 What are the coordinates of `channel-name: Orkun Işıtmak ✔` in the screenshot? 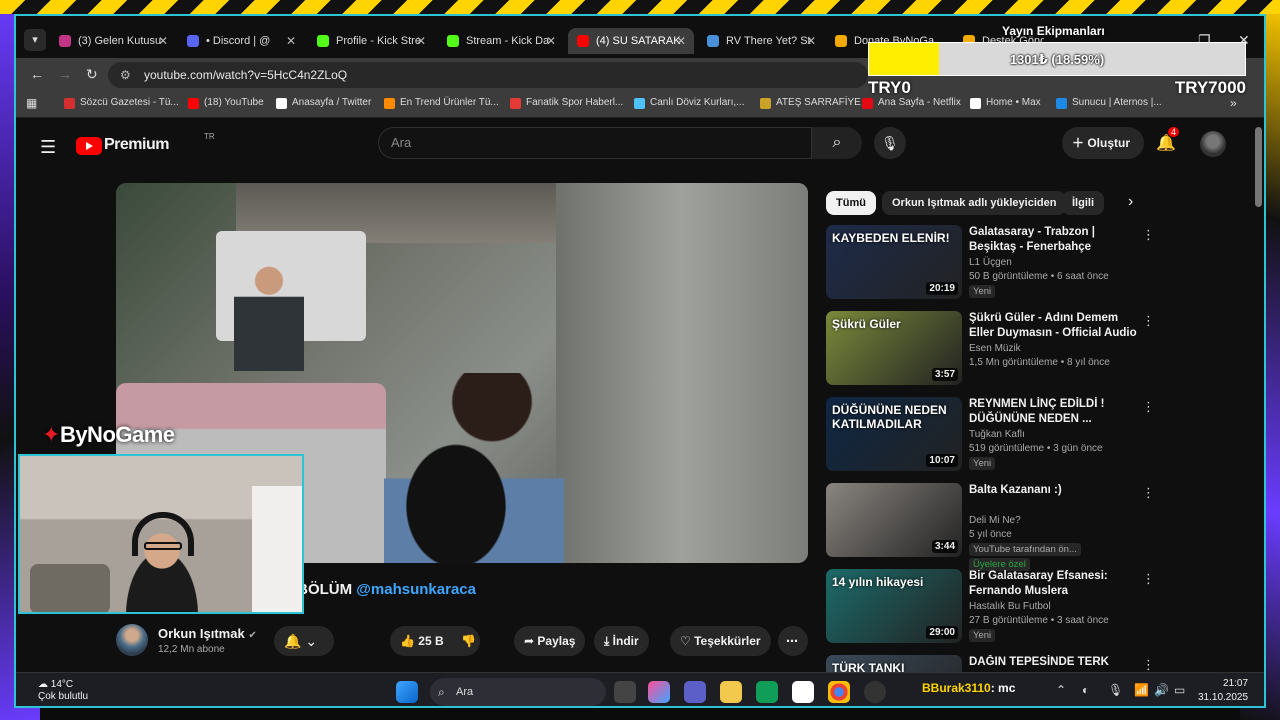 It's located at (207, 633).